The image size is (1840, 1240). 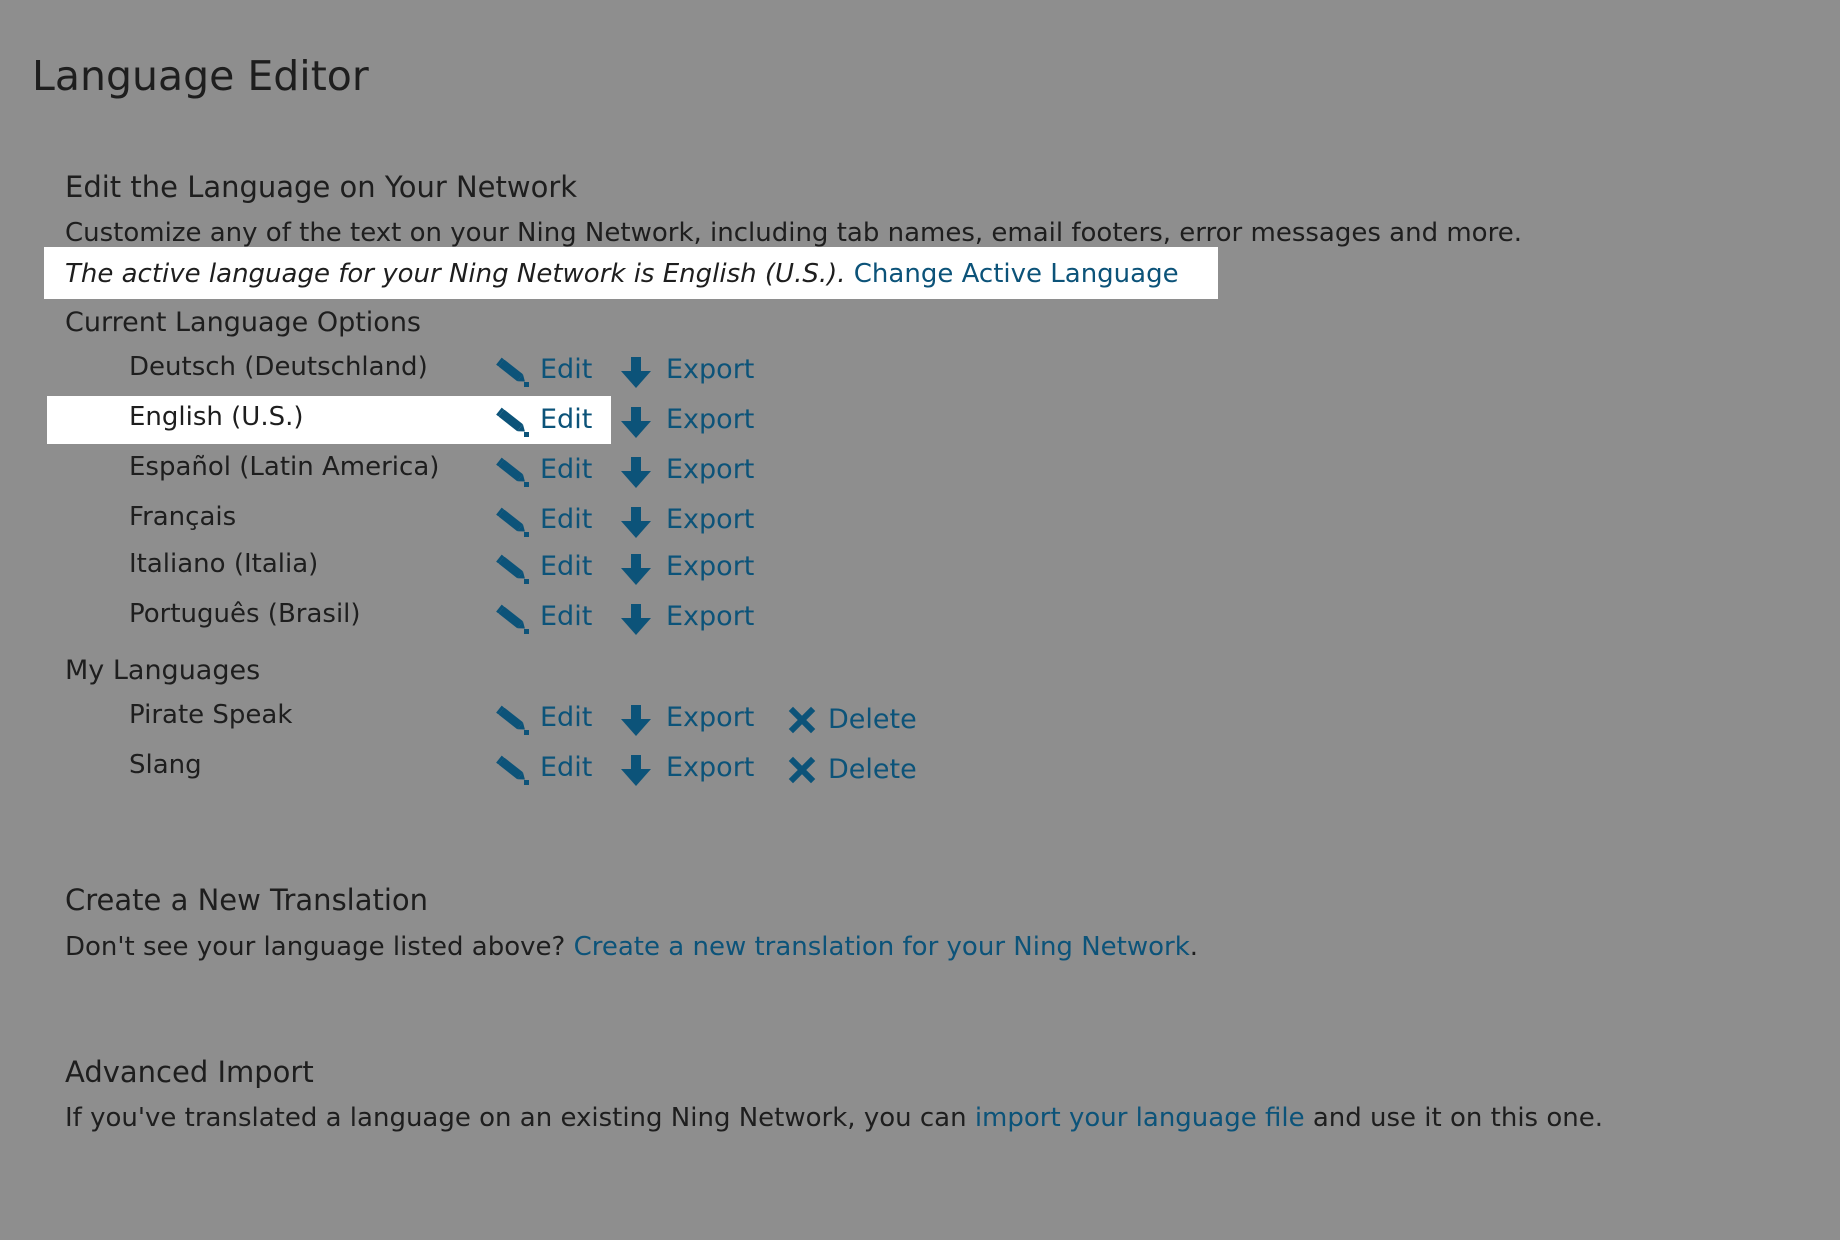 What do you see at coordinates (211, 715) in the screenshot?
I see `my-language-name: Pirate Speak` at bounding box center [211, 715].